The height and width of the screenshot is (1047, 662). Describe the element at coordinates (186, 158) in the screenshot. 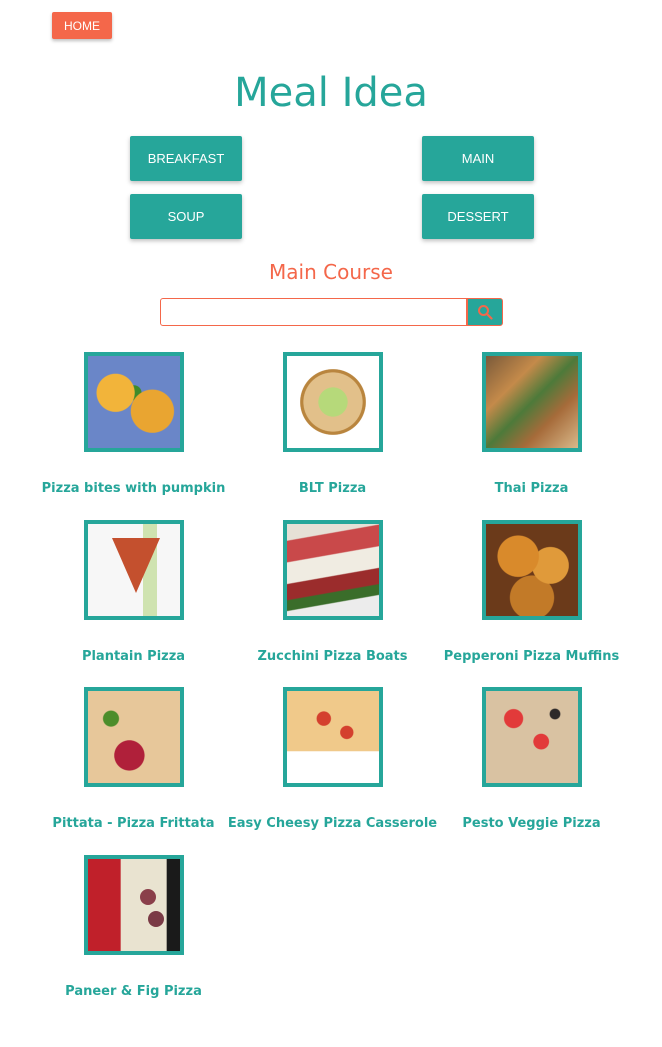

I see `breakfast-button: BREAKFAST` at that location.